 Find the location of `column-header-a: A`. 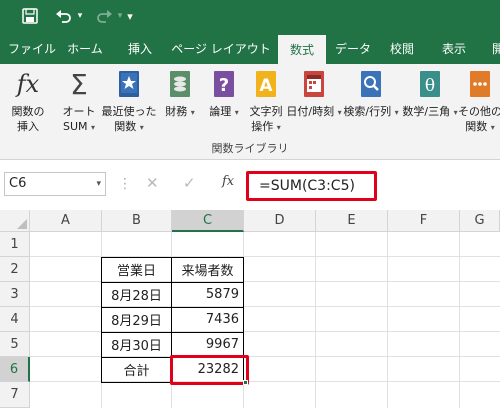

column-header-a: A is located at coordinates (66, 221).